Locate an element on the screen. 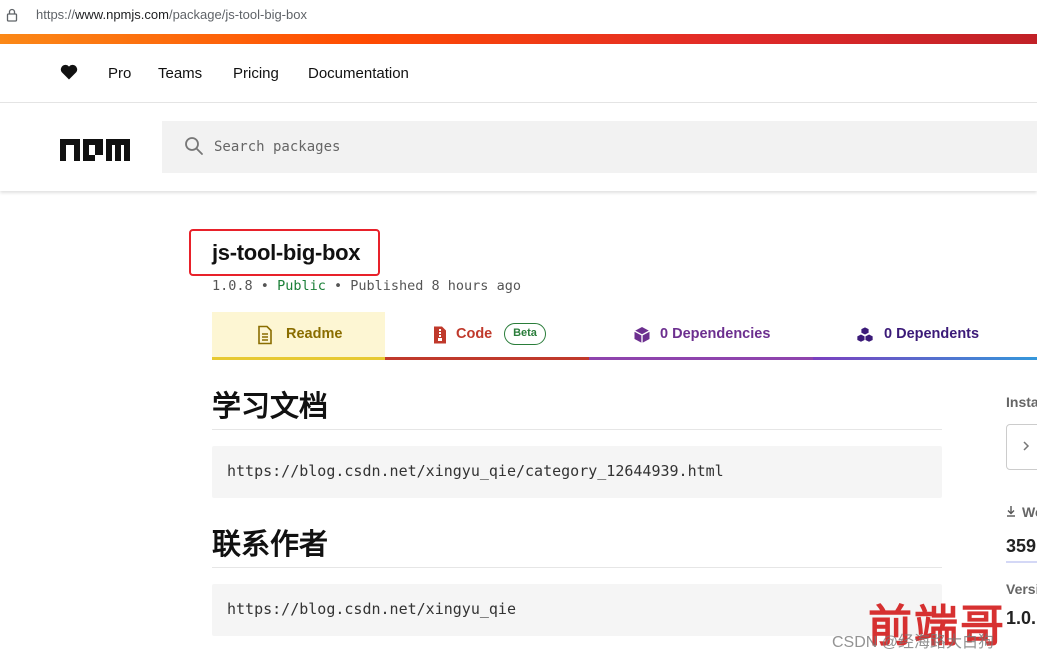  code-text: https://blog.csdn.net/xingyu_qie is located at coordinates (371, 609).